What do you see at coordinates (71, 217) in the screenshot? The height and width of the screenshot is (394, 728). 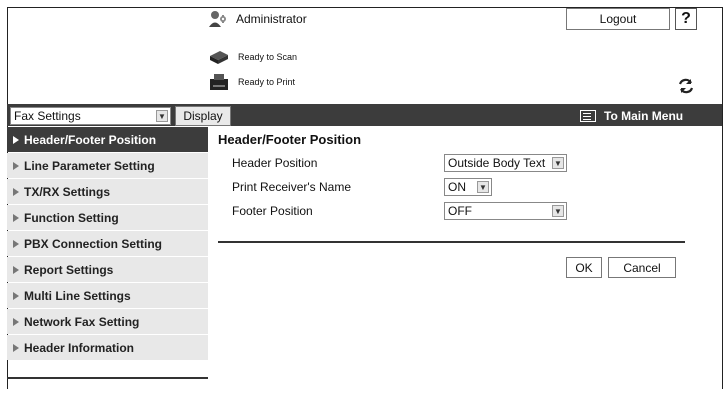 I see `sidebar-item-label: Function Setting` at bounding box center [71, 217].